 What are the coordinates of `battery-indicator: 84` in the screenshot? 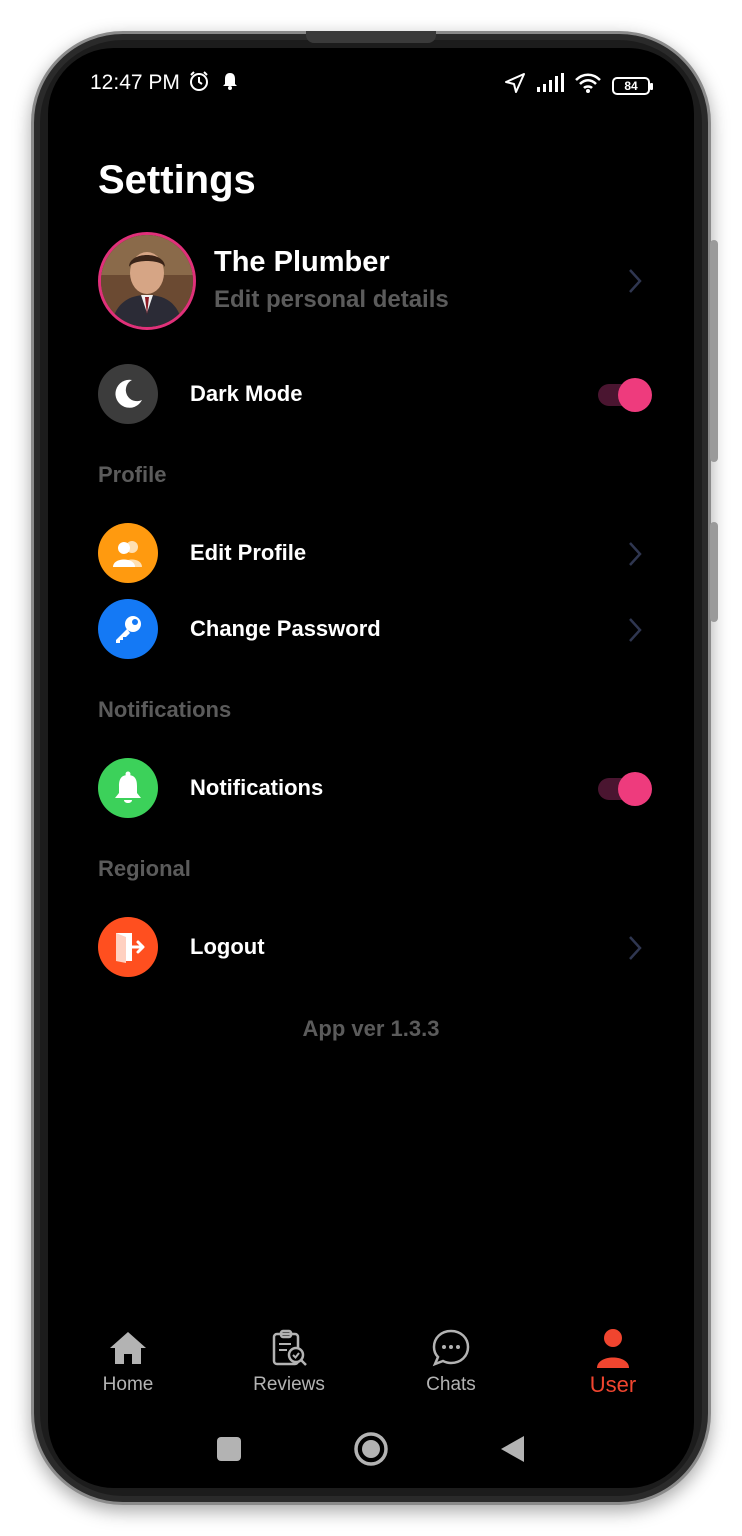 It's located at (632, 85).